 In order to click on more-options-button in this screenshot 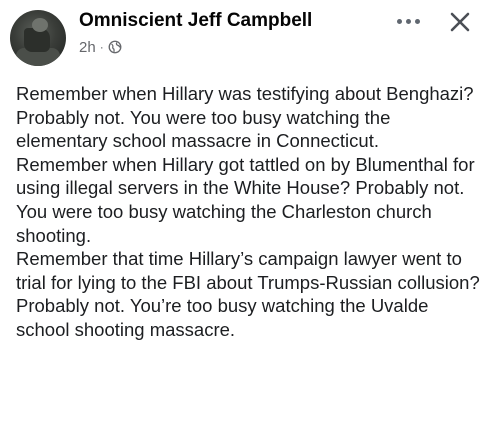, I will do `click(408, 21)`.